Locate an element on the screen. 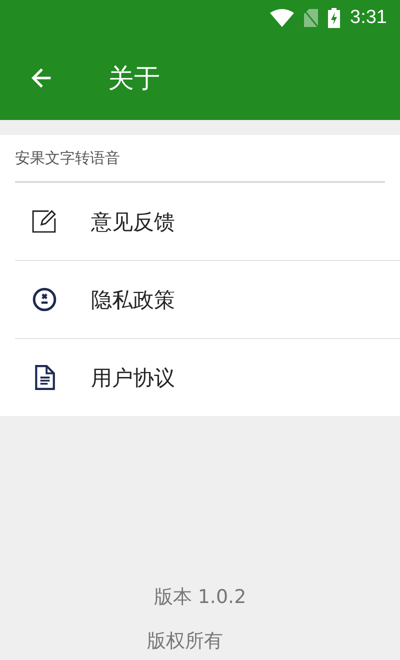 The height and width of the screenshot is (660, 400). face-icon is located at coordinates (44, 299).